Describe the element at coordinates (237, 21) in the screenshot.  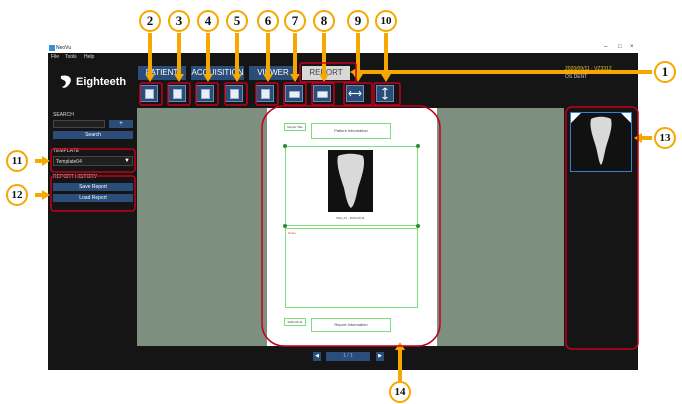
I see `callout-5: 5` at that location.